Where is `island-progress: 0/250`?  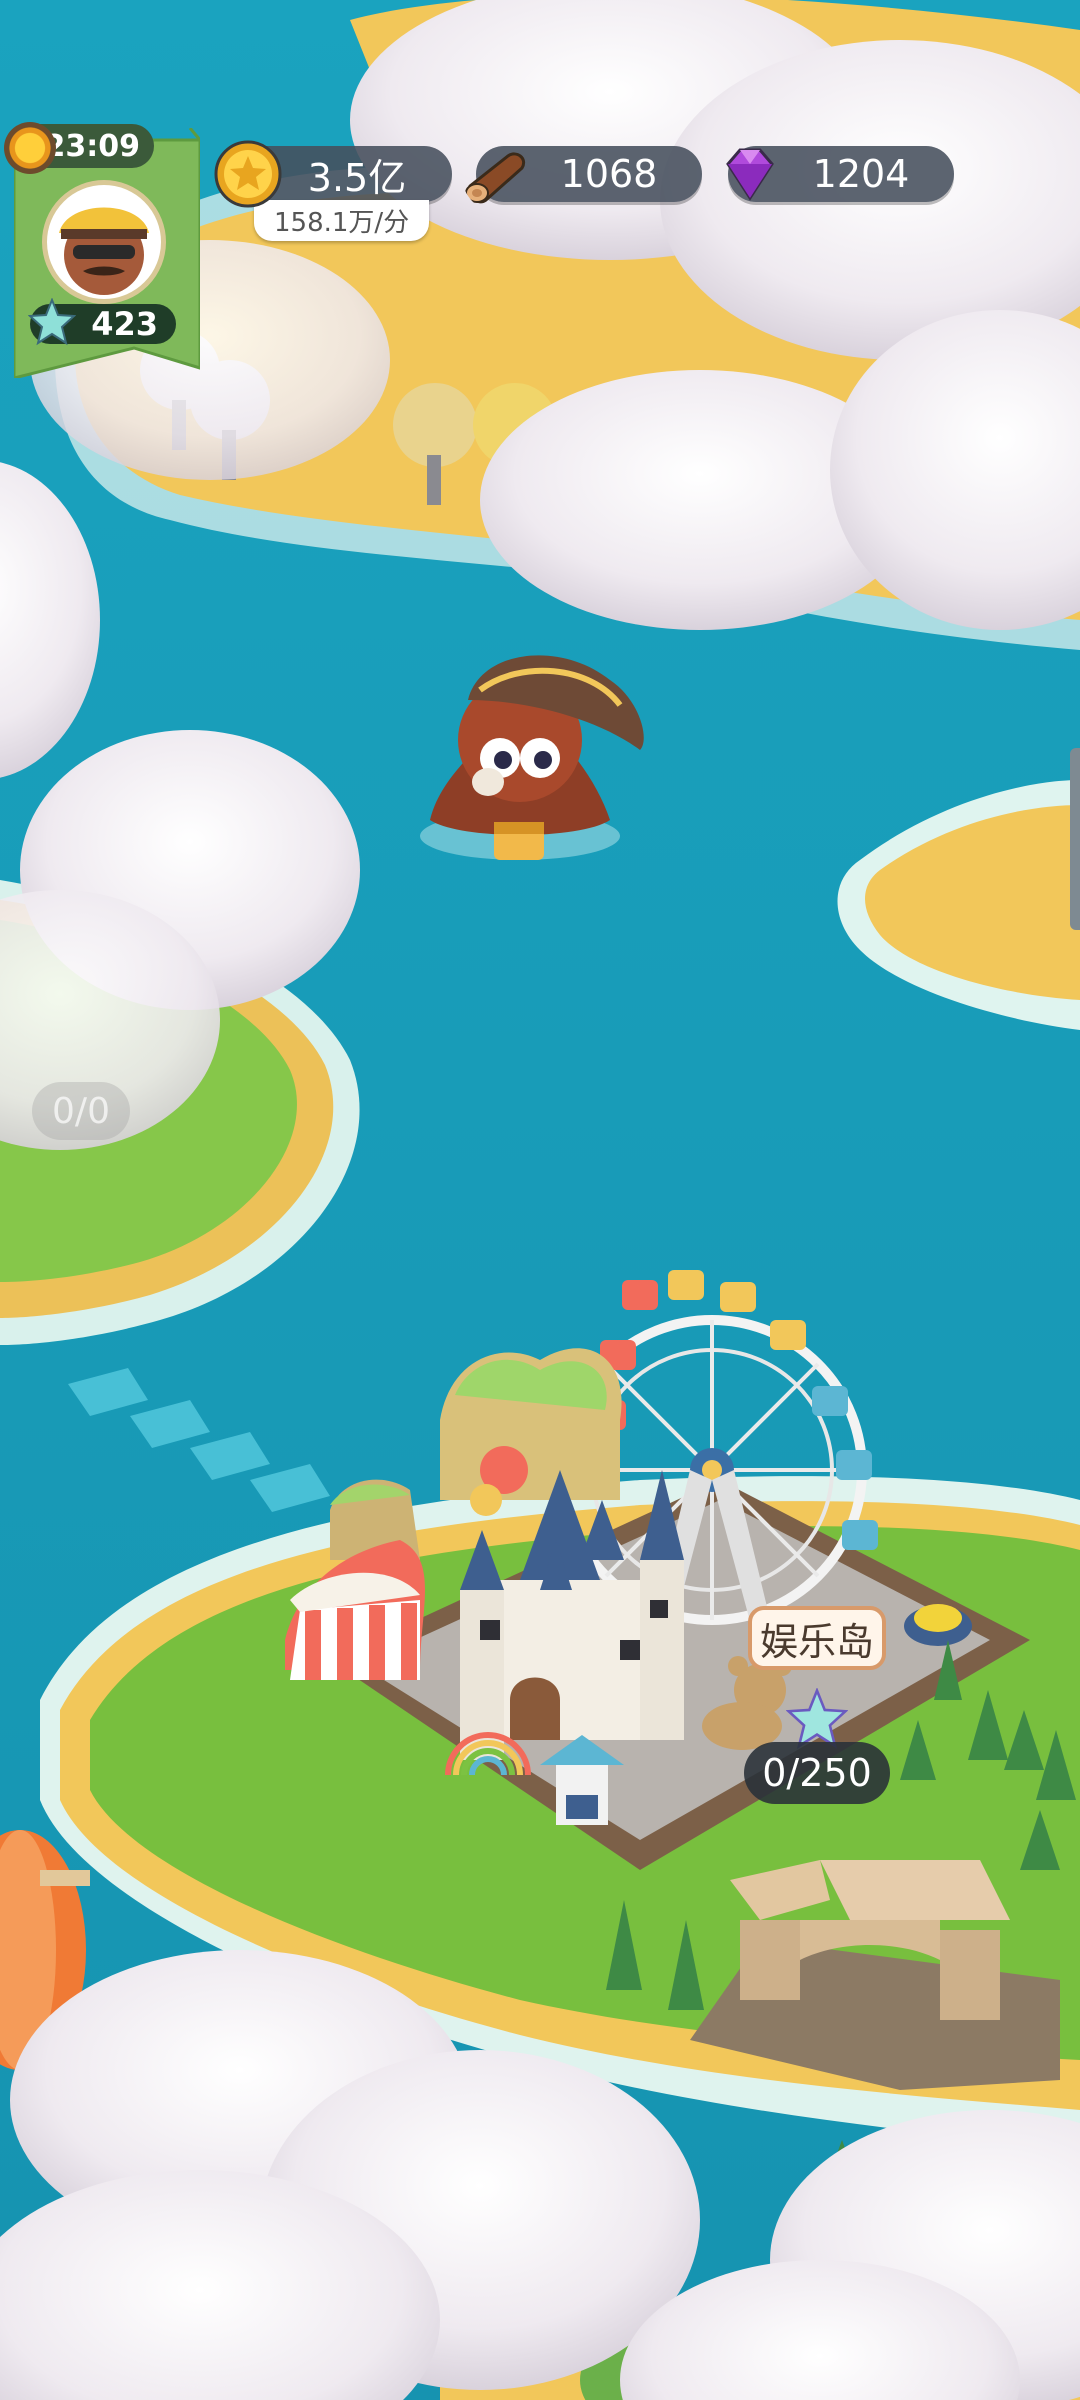 island-progress: 0/250 is located at coordinates (817, 1773).